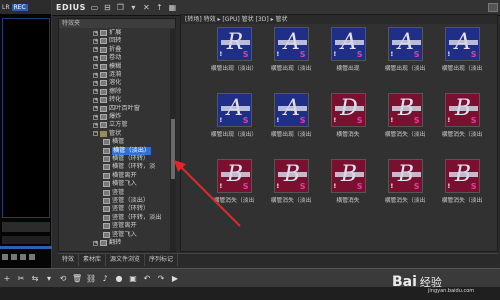  Describe the element at coordinates (26, 240) in the screenshot. I see `preview-scrub-bar` at that location.